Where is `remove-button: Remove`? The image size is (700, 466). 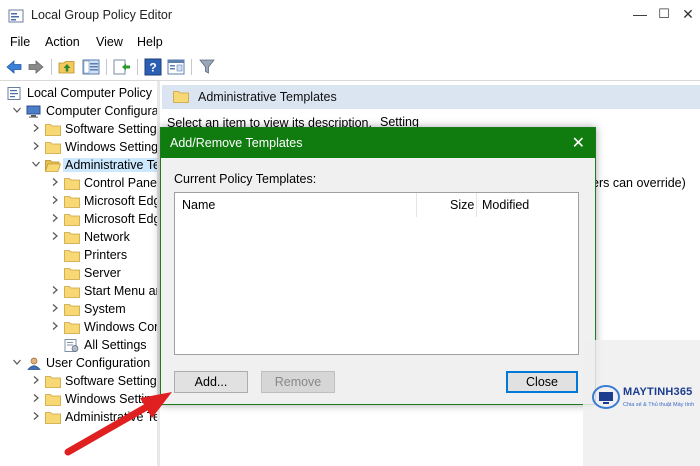 remove-button: Remove is located at coordinates (298, 382).